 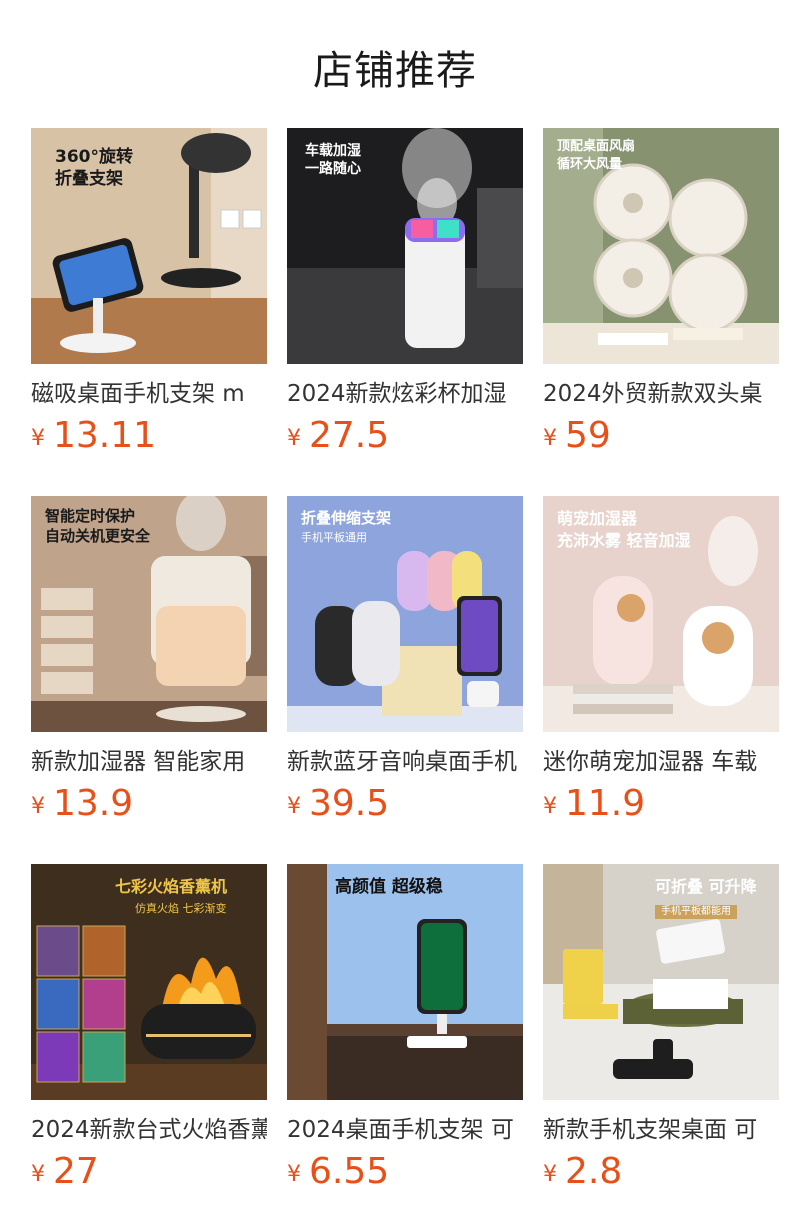 I want to click on image-caption: 七彩火焰香薰机 仿真火焰 七彩渐变, so click(x=171, y=896).